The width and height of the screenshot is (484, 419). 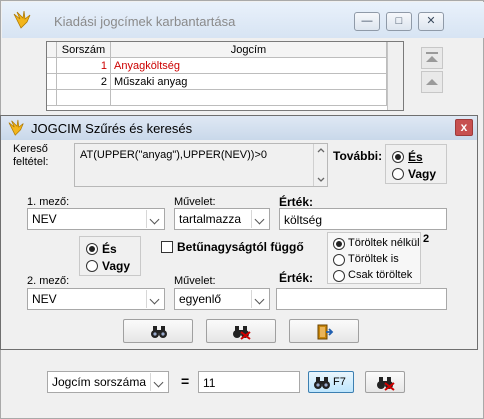 What do you see at coordinates (363, 219) in the screenshot?
I see `value1-input: költség` at bounding box center [363, 219].